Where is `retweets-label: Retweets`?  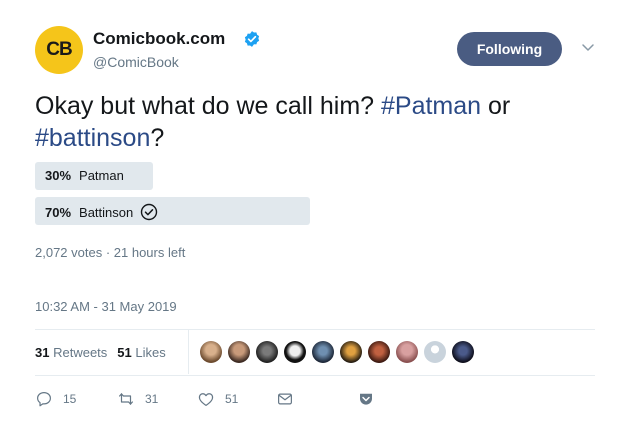
retweets-label: Retweets is located at coordinates (80, 352).